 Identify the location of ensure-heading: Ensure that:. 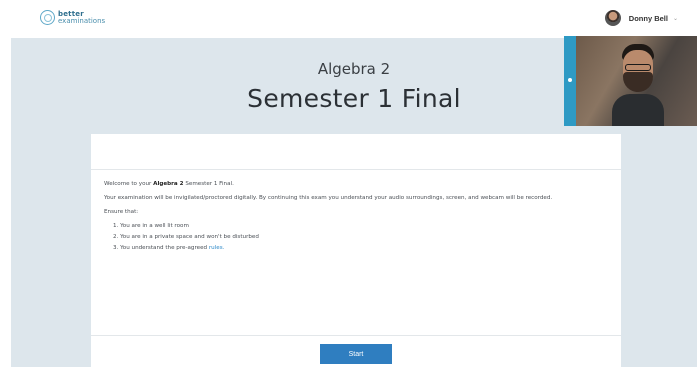
(121, 212).